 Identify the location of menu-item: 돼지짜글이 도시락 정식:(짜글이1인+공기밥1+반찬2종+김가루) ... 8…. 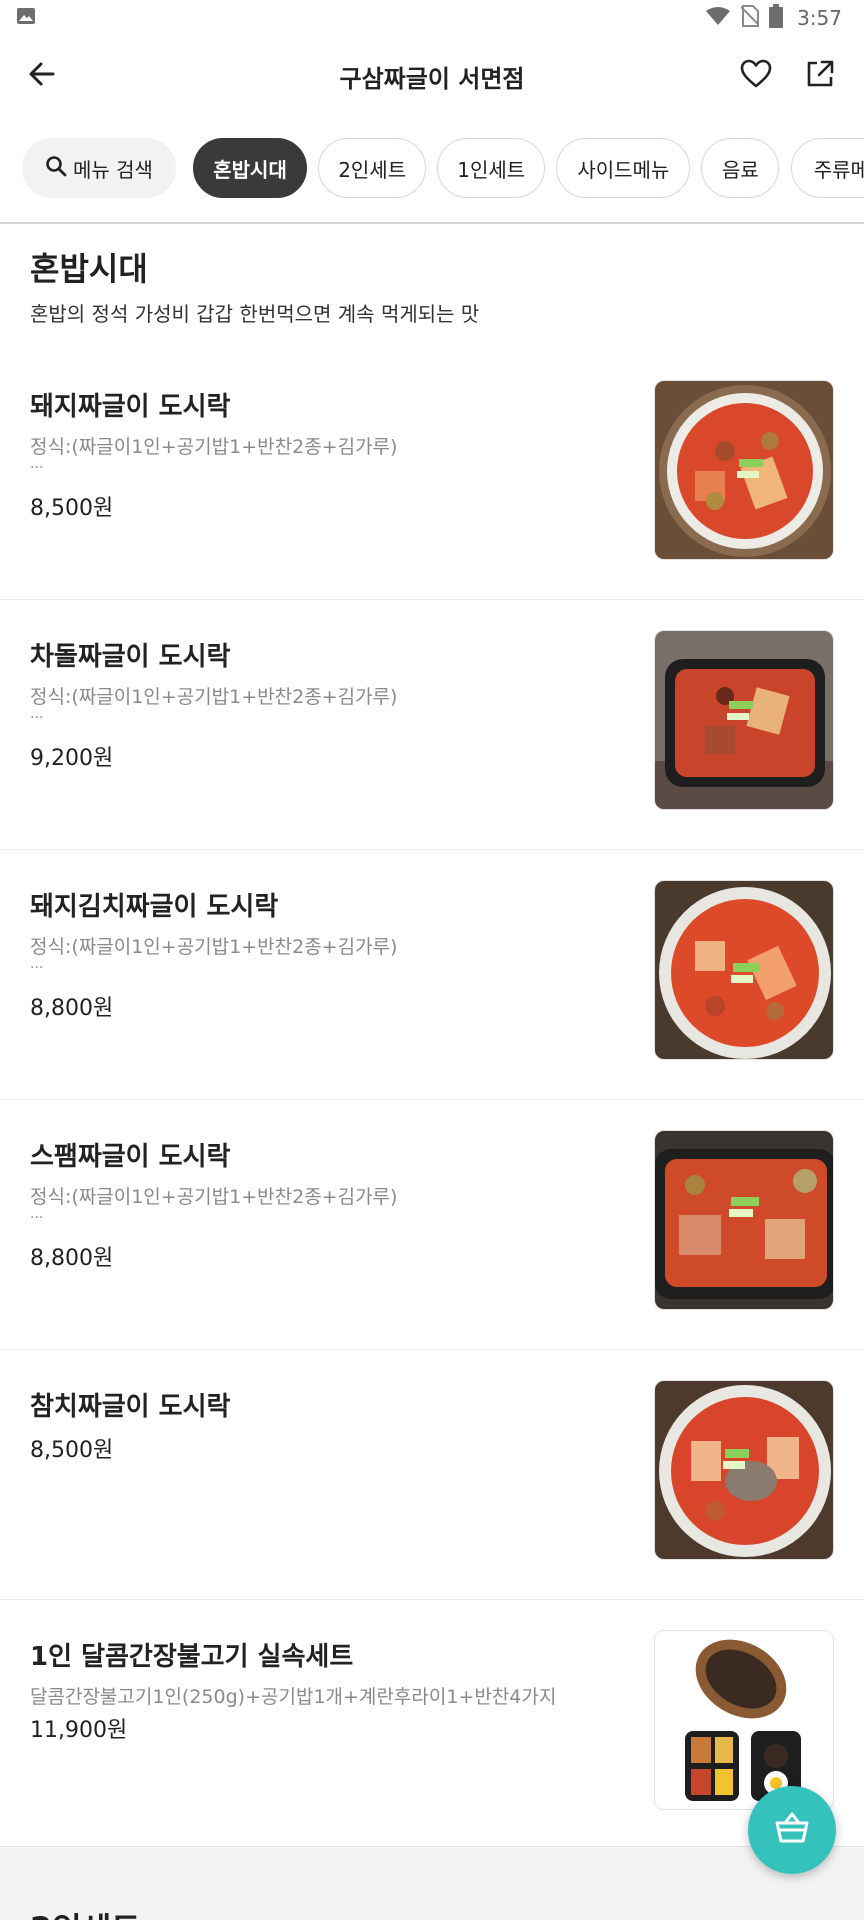
(432, 475).